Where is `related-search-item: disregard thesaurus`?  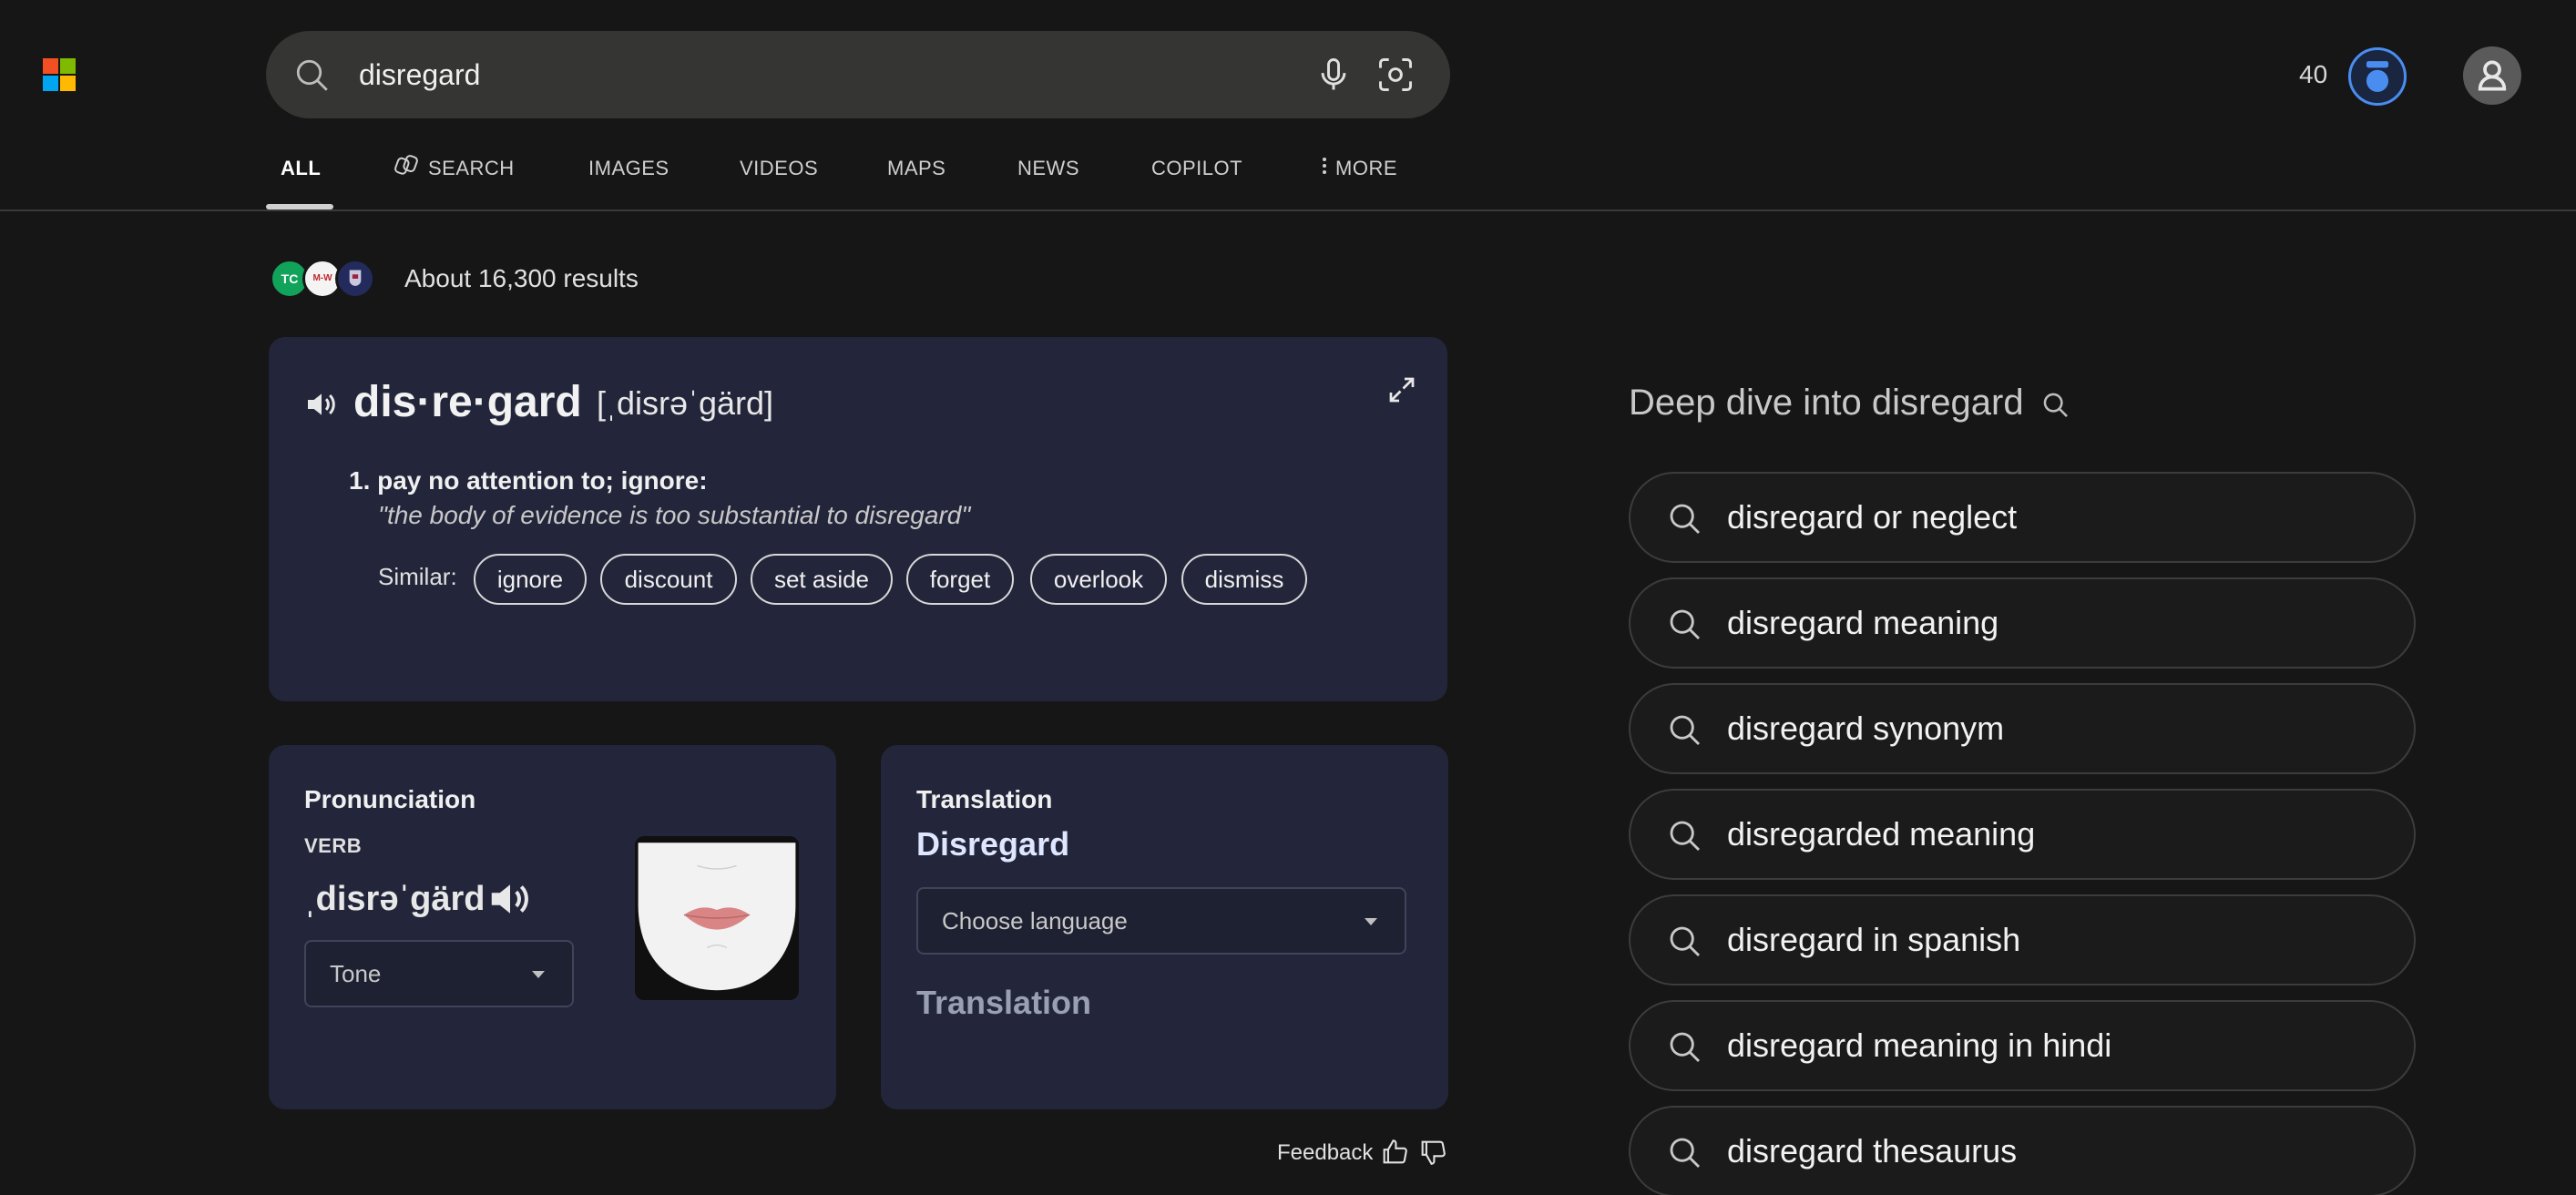 related-search-item: disregard thesaurus is located at coordinates (2022, 1150).